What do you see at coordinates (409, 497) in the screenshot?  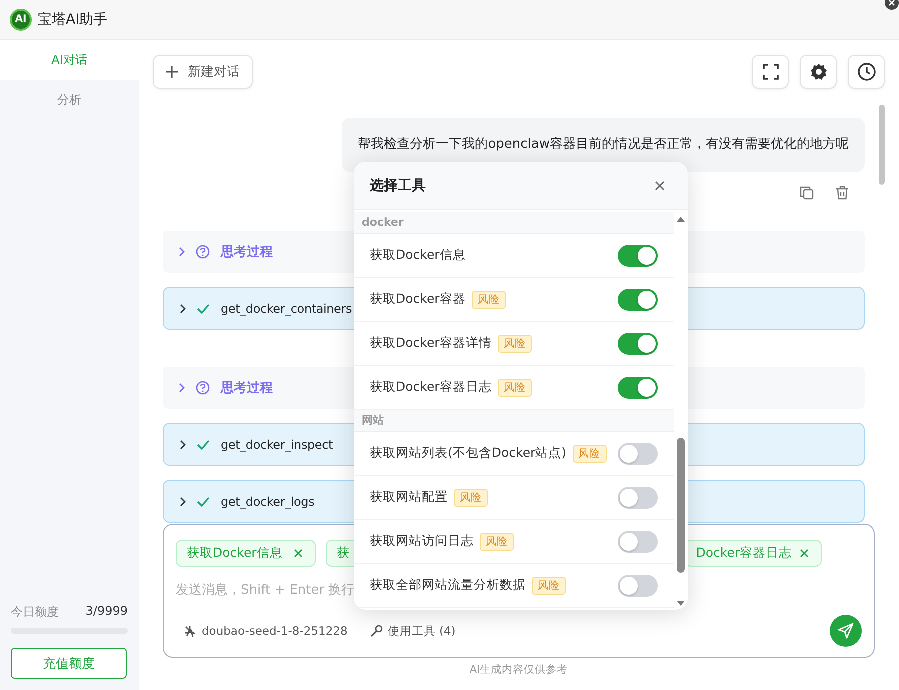 I see `tool-label: 获取网站配置` at bounding box center [409, 497].